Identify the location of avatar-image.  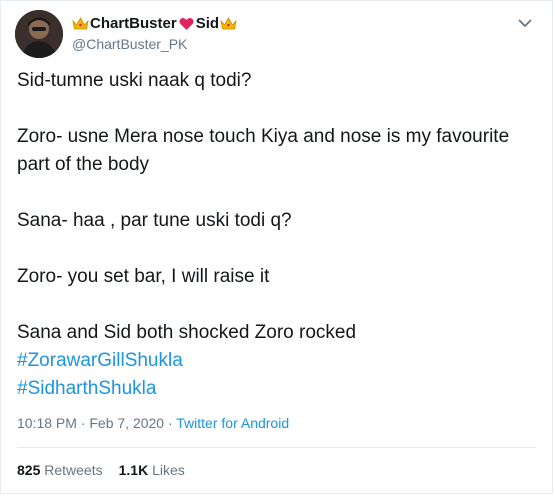
(39, 34).